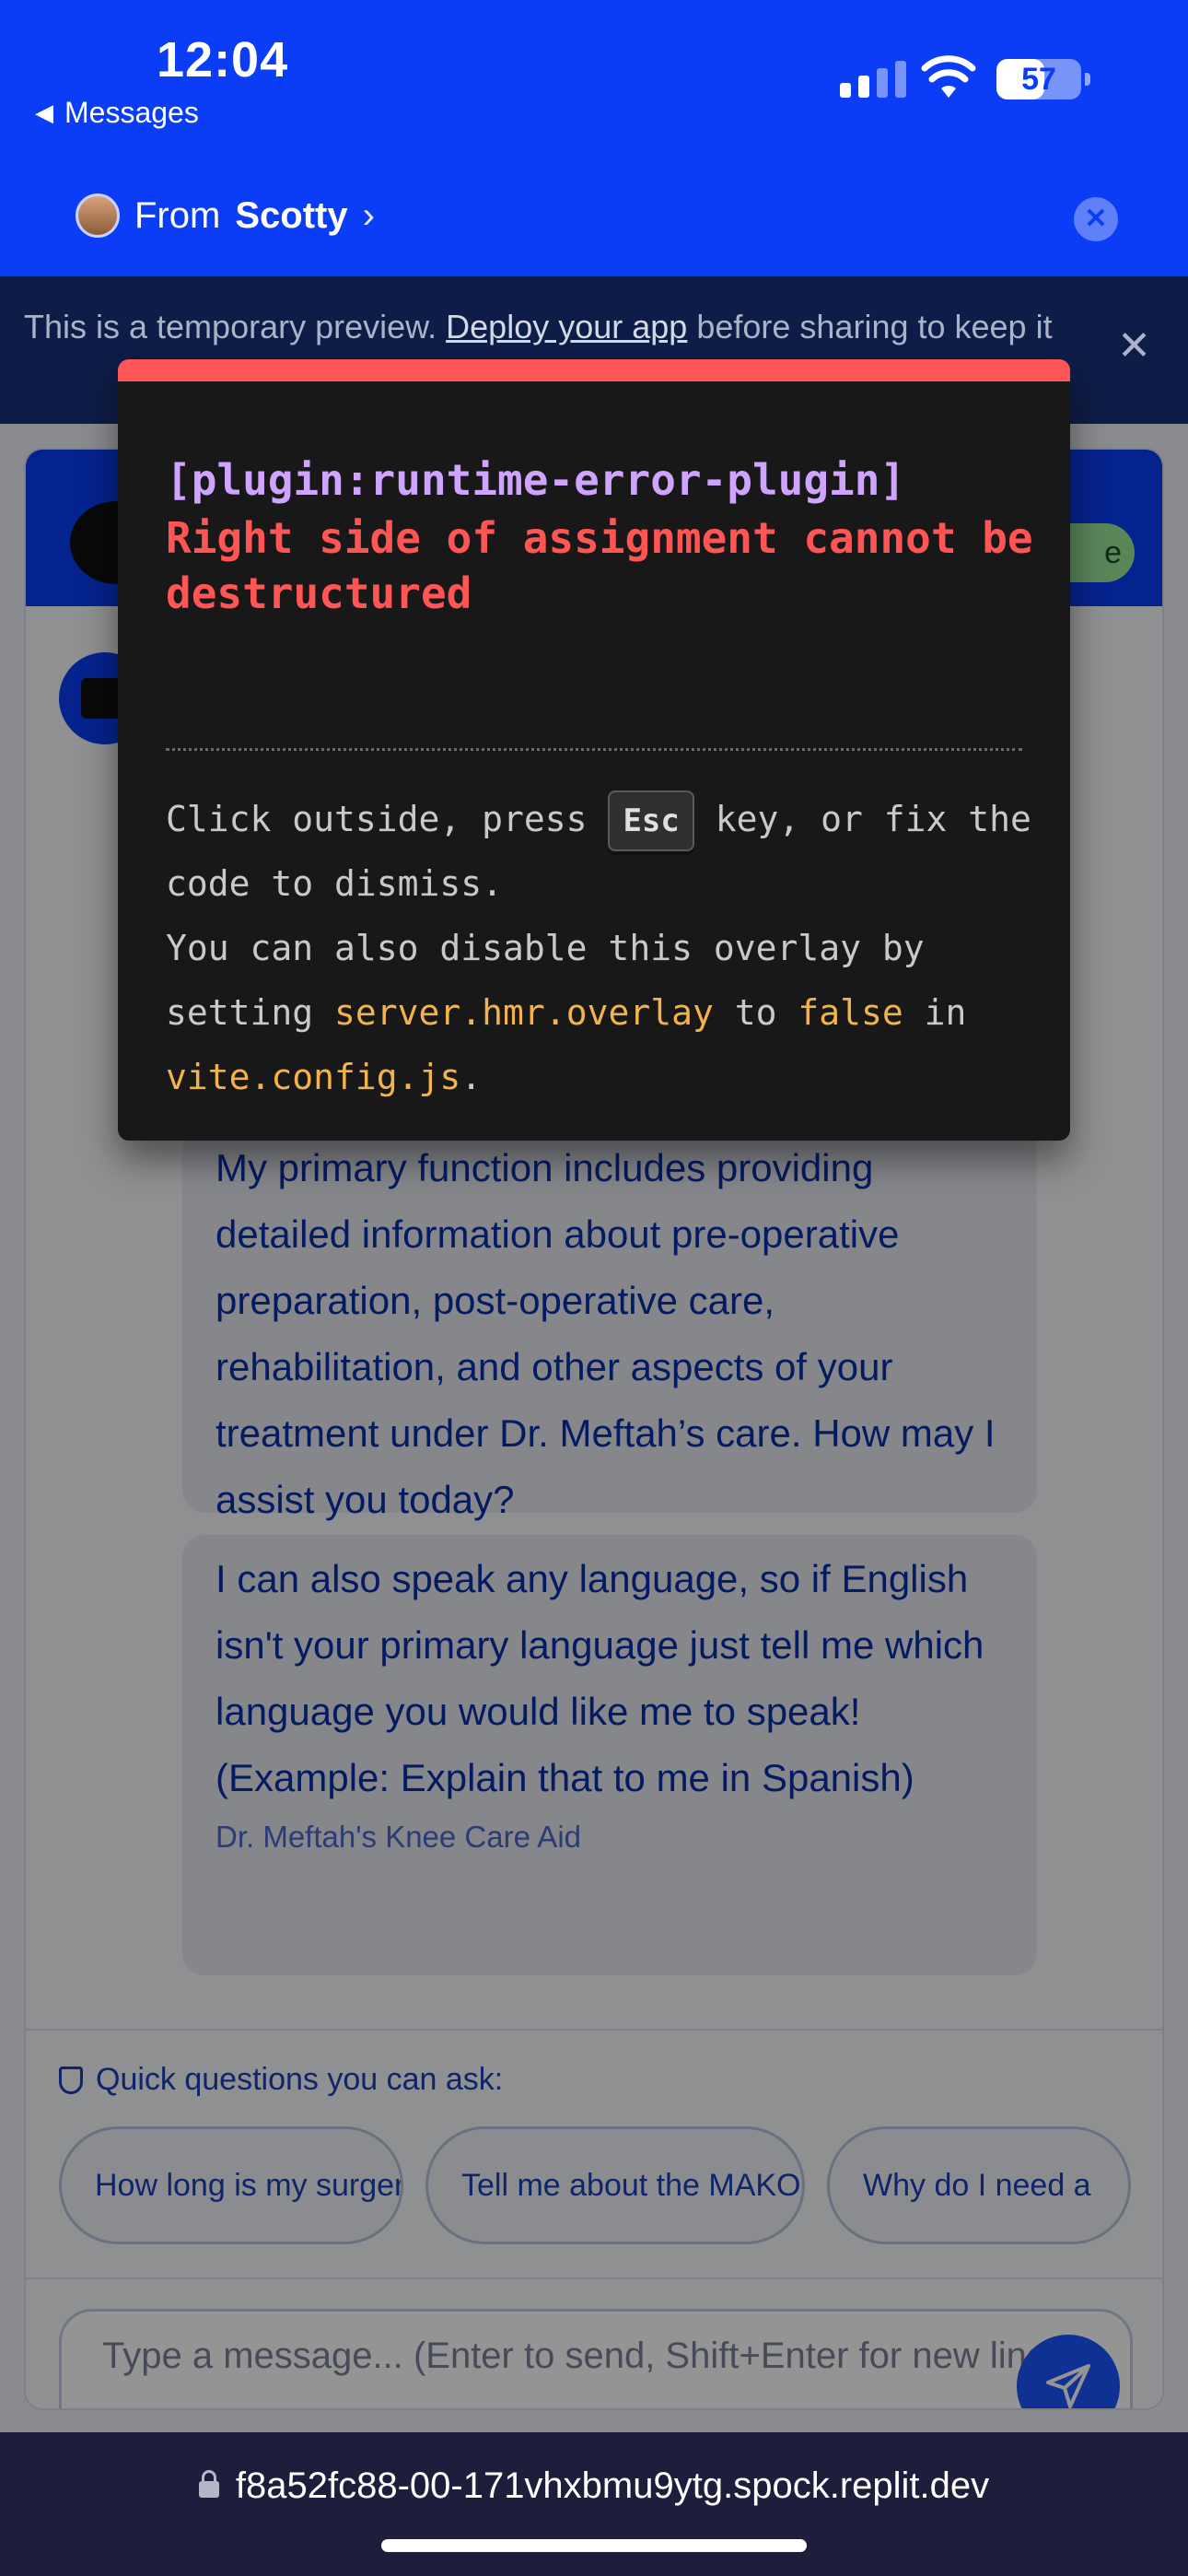  What do you see at coordinates (369, 215) in the screenshot?
I see `chevron-right-icon: ›` at bounding box center [369, 215].